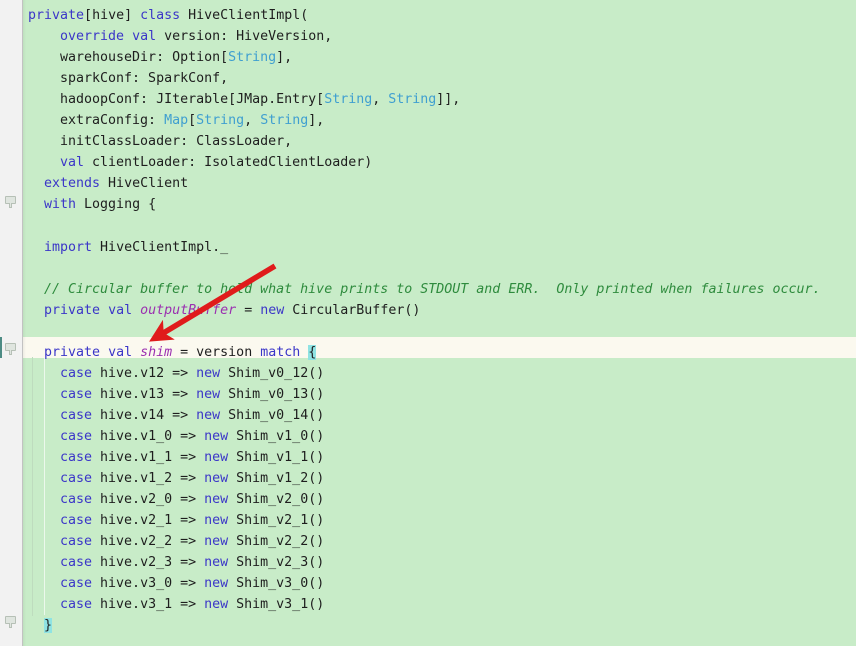  Describe the element at coordinates (144, 183) in the screenshot. I see `code-token: HiveClient` at that location.